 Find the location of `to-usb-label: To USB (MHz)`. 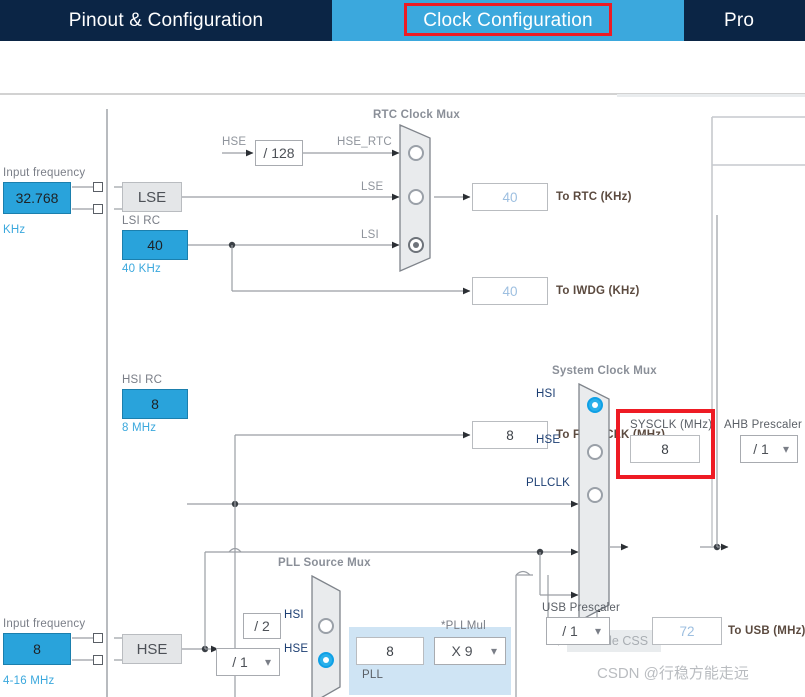

to-usb-label: To USB (MHz) is located at coordinates (766, 631).